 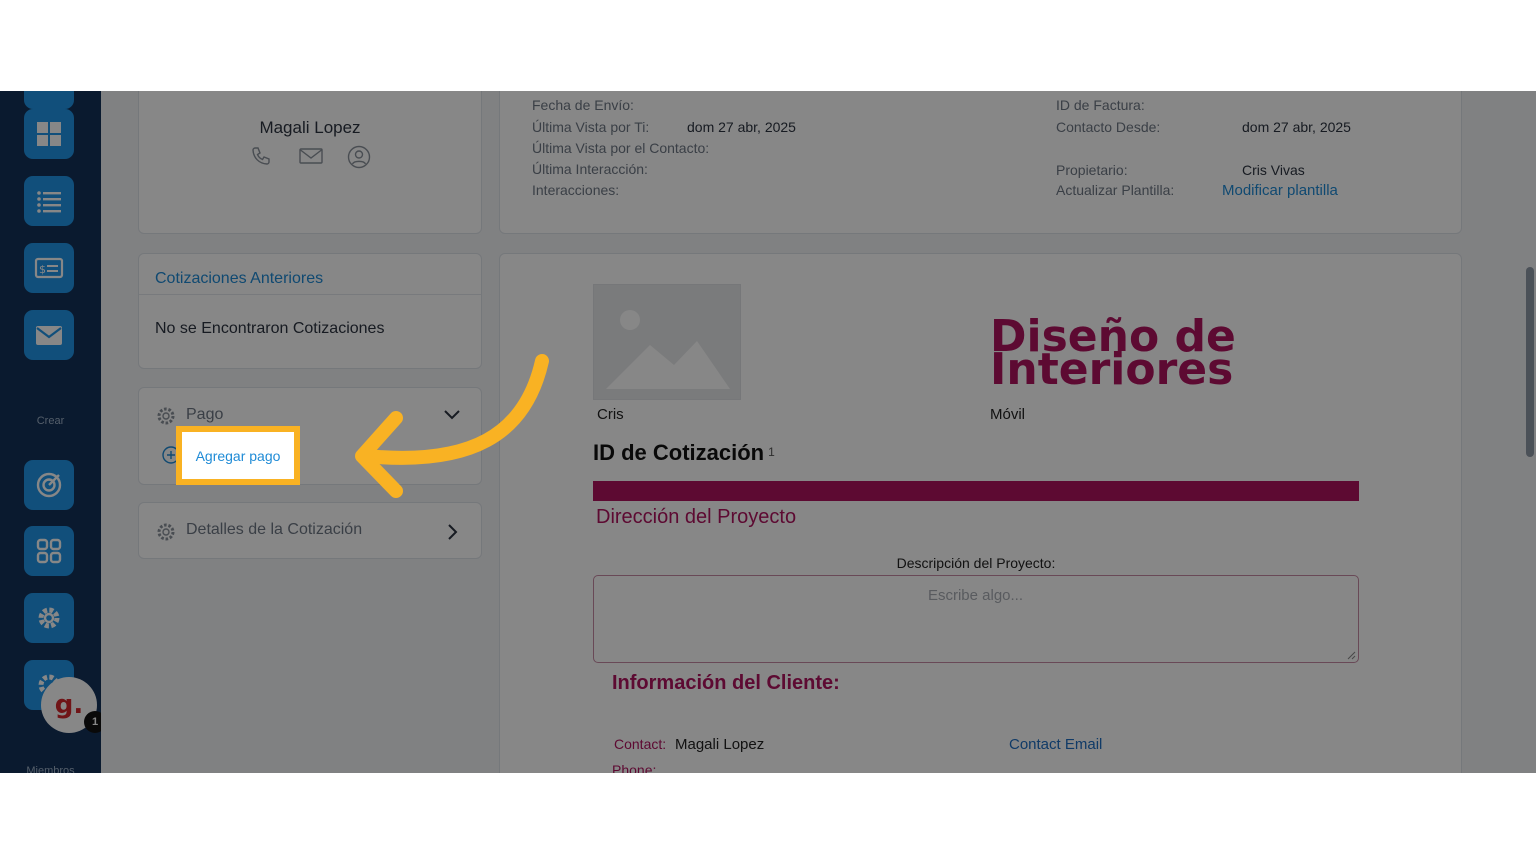 What do you see at coordinates (976, 563) in the screenshot?
I see `project-description-label: Descripción del Proyecto:` at bounding box center [976, 563].